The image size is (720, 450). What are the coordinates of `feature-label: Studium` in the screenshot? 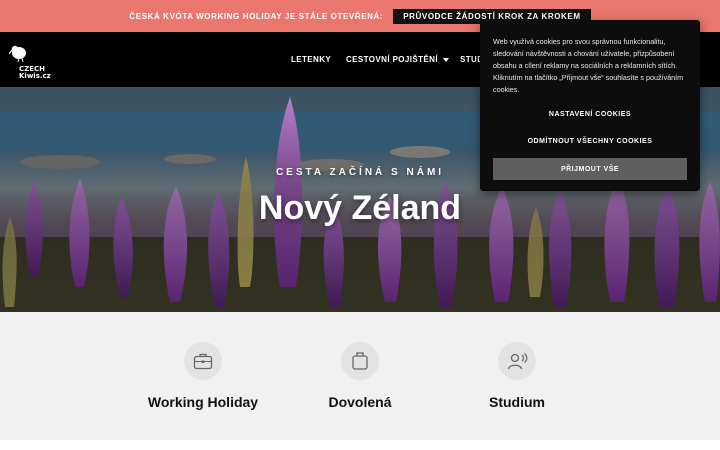 It's located at (517, 402).